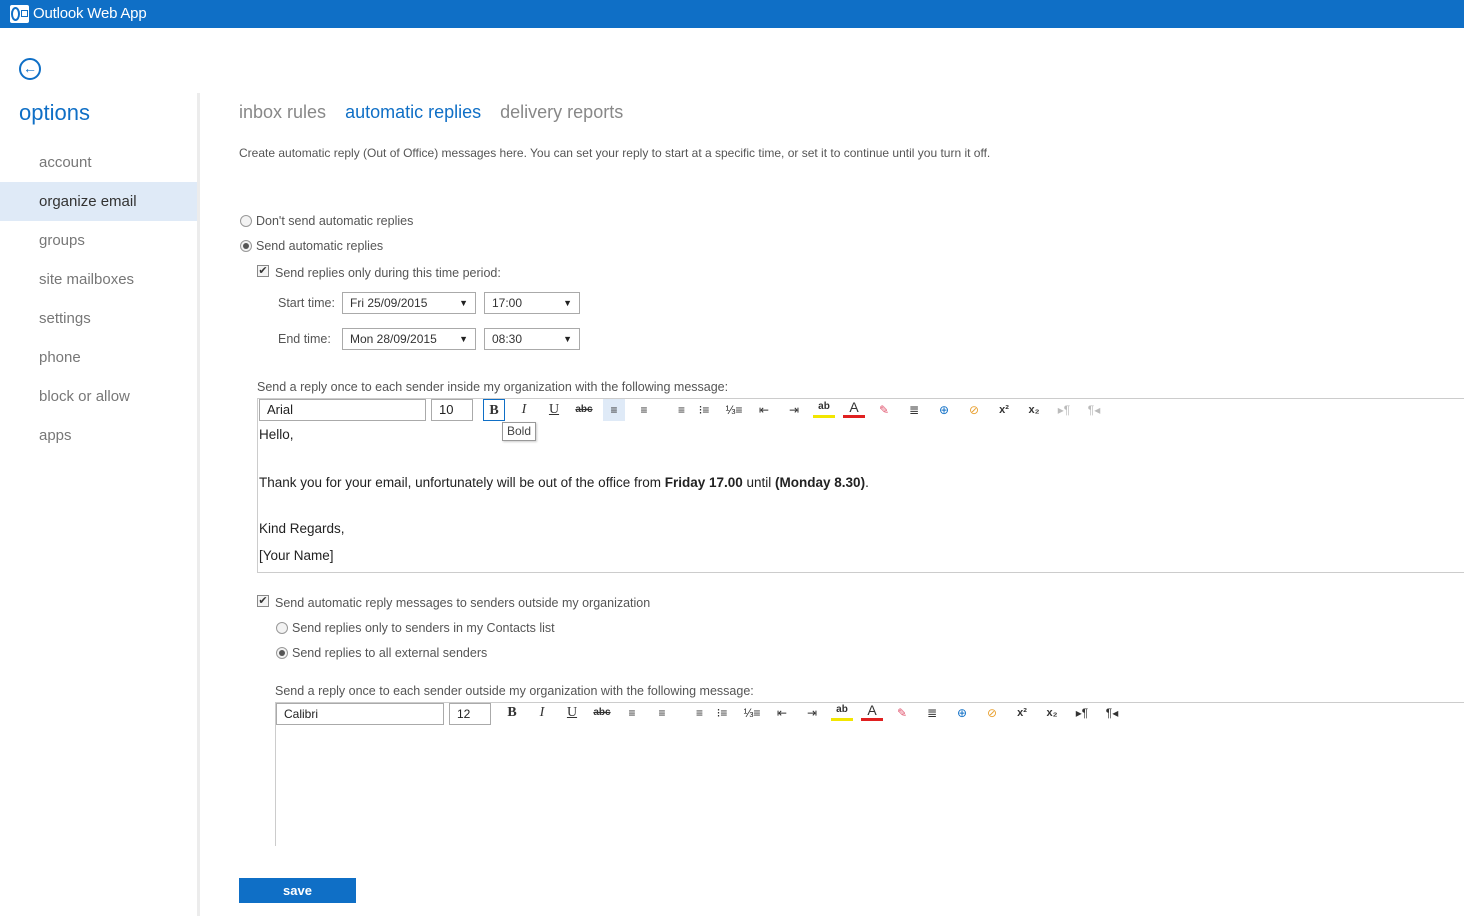  I want to click on start-date-picker: Fri 25/09/2015 ▼, so click(409, 303).